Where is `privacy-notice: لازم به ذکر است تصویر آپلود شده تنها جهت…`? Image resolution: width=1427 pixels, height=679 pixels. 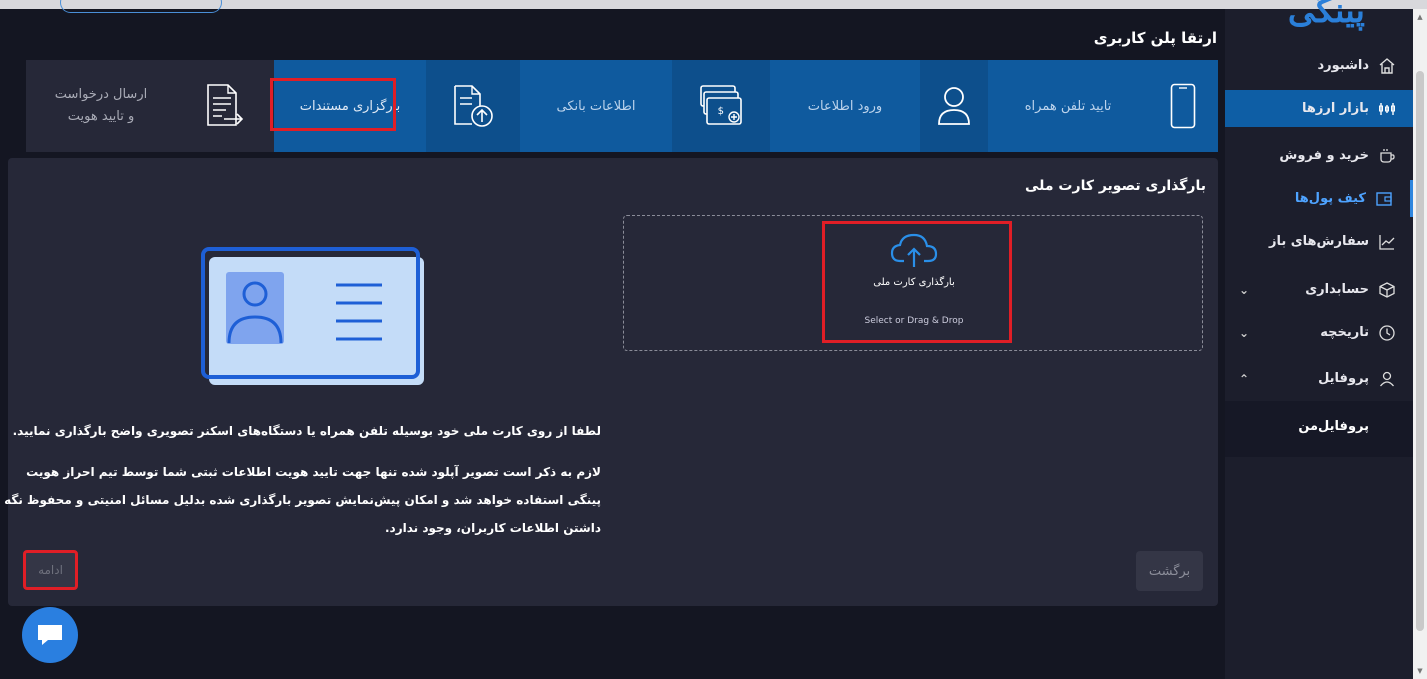 privacy-notice: لازم به ذکر است تصویر آپلود شده تنها جهت… is located at coordinates (302, 500).